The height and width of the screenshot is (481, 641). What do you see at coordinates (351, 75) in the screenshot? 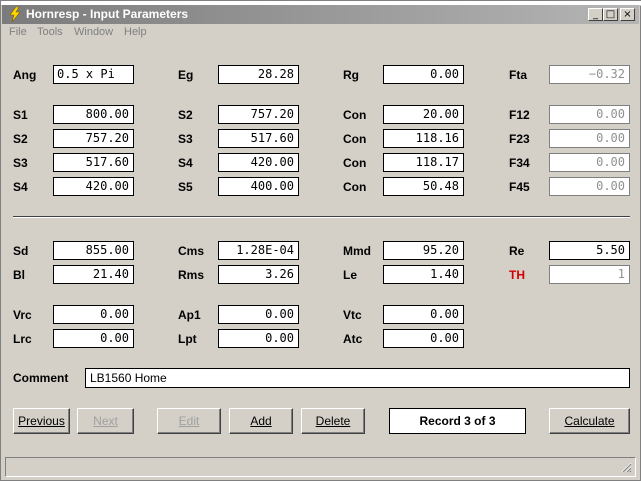
I see `horn-label-rg-r0c2: Rg` at bounding box center [351, 75].